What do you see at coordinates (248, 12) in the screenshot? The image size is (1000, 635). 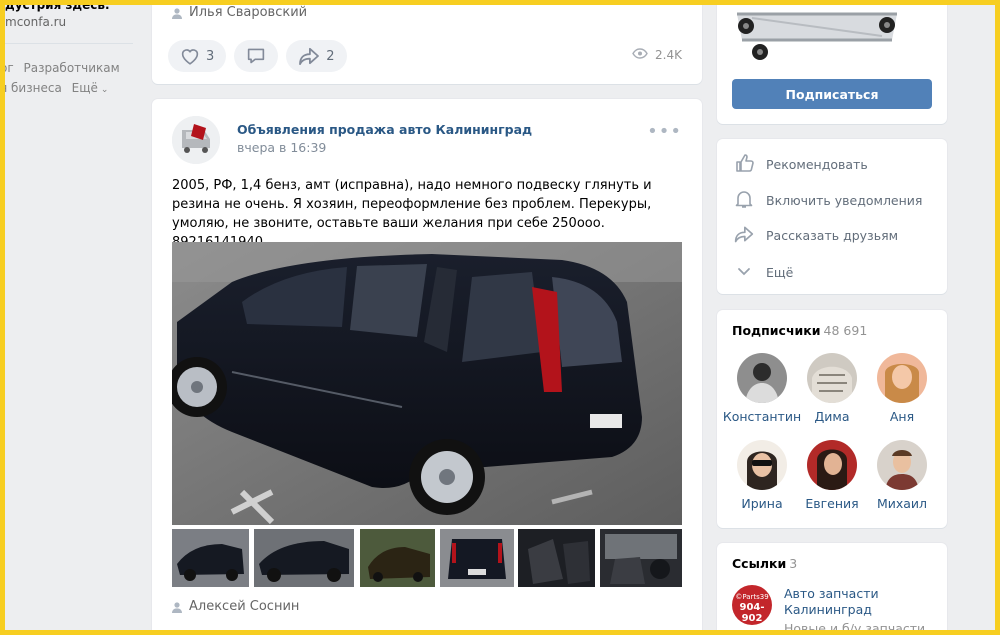 I see `author-name: Илья Сваровский` at bounding box center [248, 12].